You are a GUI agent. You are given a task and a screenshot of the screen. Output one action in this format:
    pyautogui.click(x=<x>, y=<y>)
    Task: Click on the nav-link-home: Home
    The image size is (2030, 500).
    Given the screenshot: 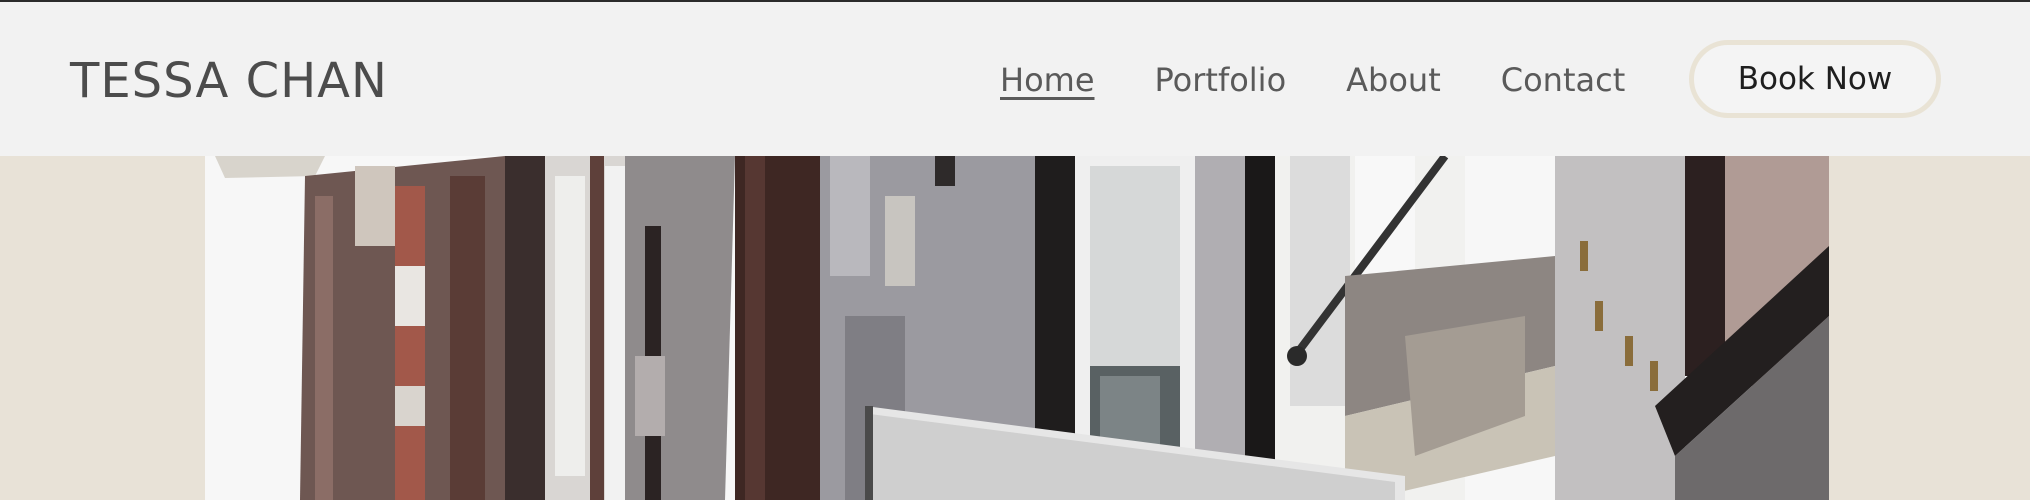 What is the action you would take?
    pyautogui.click(x=1047, y=80)
    